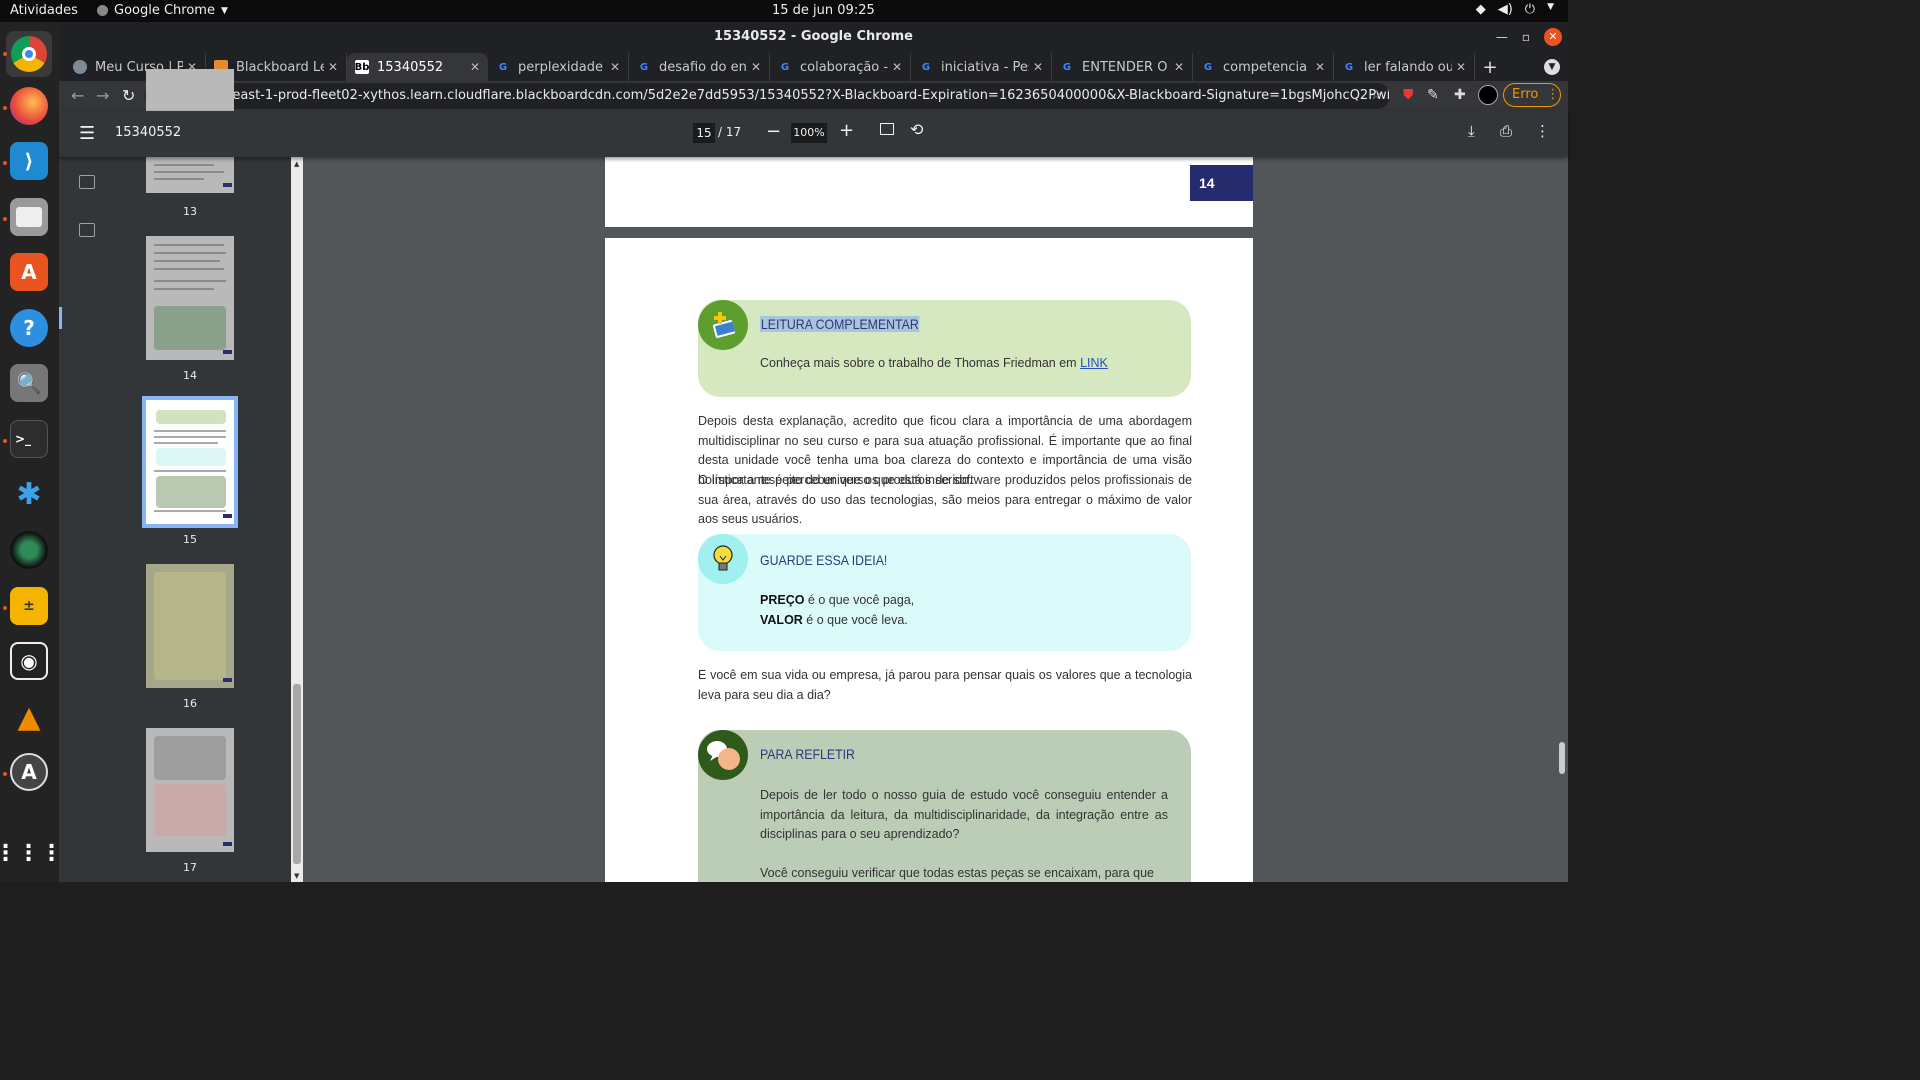 The height and width of the screenshot is (1080, 1920). I want to click on profile-error-button: Erro ⋮, so click(1532, 95).